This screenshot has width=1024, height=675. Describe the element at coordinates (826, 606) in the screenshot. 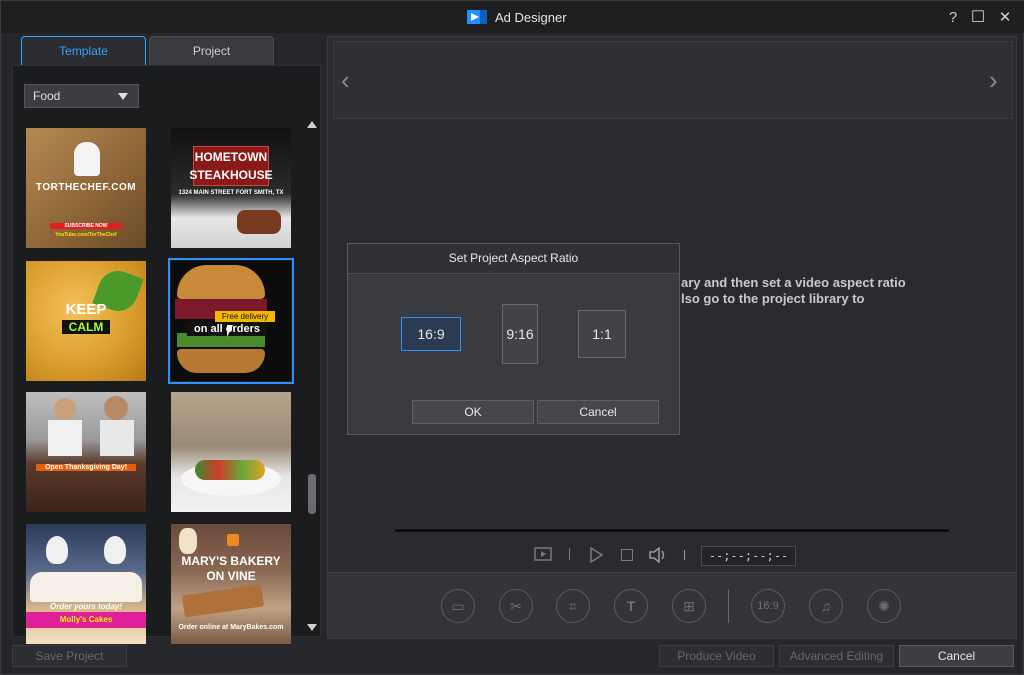

I see `music-icon: ♫` at that location.